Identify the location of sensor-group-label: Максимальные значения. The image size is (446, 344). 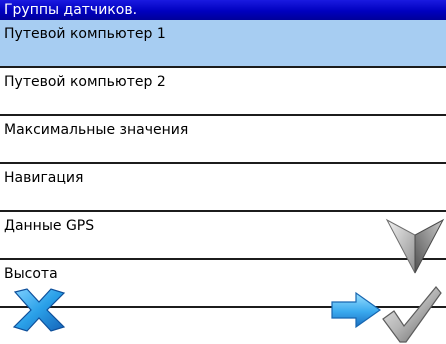
(96, 130).